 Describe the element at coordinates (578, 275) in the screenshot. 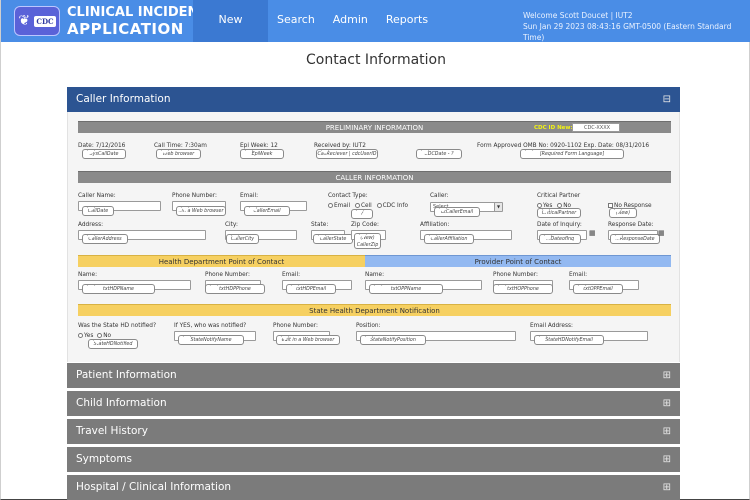

I see `provider-email-label: Email:` at that location.